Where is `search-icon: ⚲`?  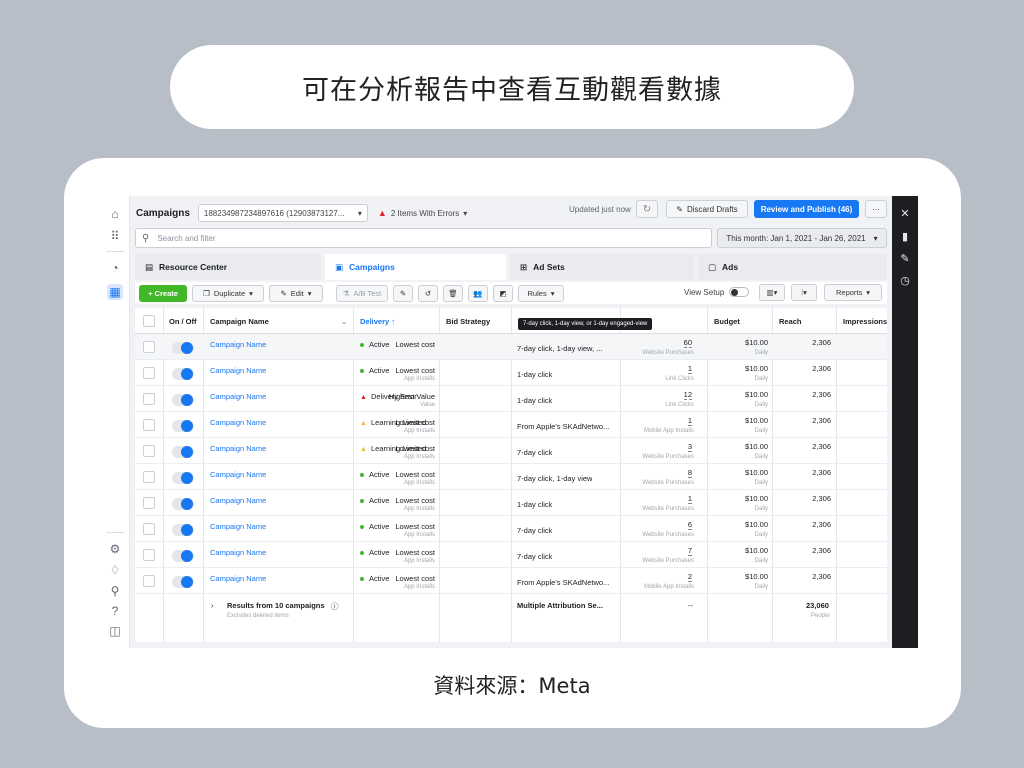 search-icon: ⚲ is located at coordinates (115, 591).